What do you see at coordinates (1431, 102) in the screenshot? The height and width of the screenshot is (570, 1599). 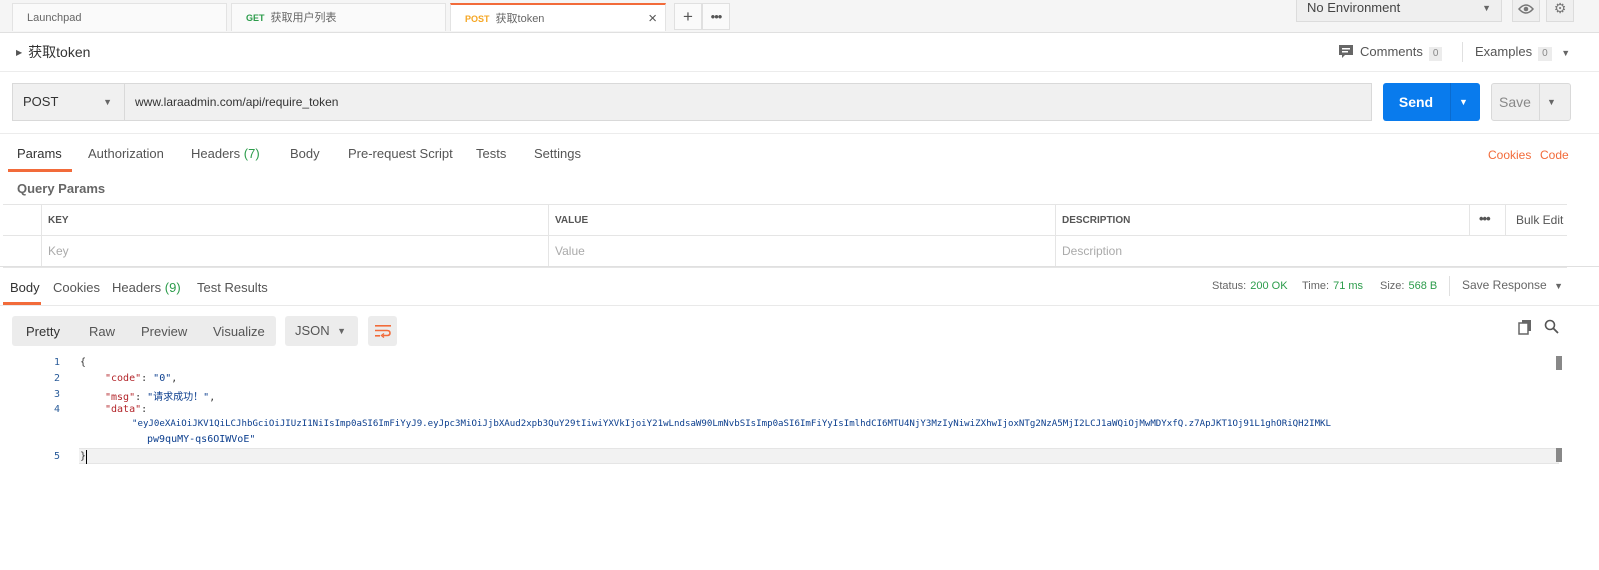 I see `send-button: Send ▼` at bounding box center [1431, 102].